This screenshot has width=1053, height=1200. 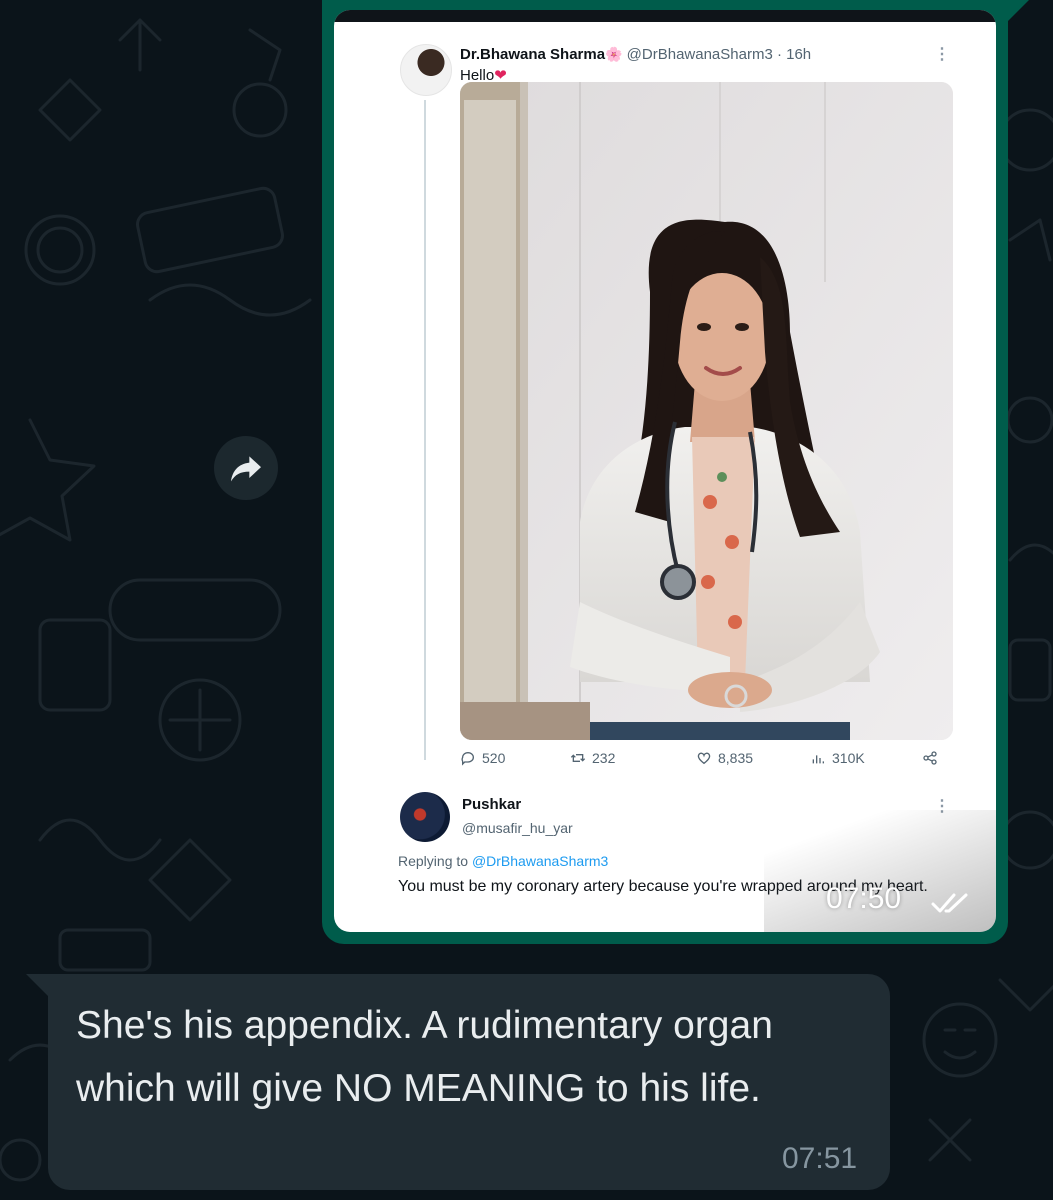 I want to click on reply-action: 520, so click(x=482, y=758).